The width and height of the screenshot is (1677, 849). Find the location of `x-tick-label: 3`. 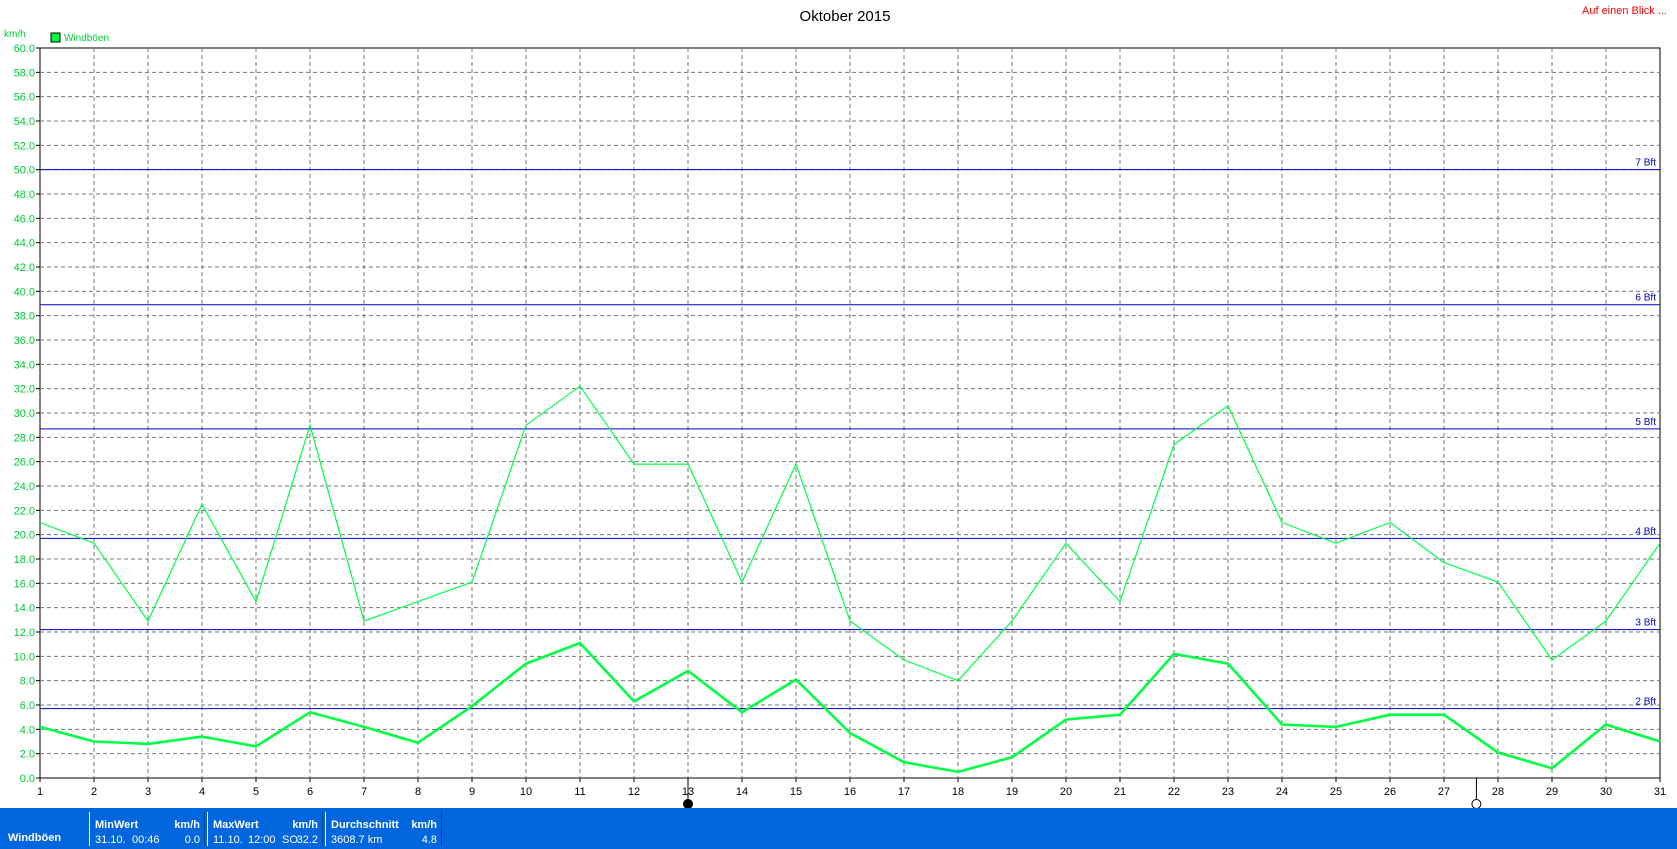

x-tick-label: 3 is located at coordinates (148, 792).